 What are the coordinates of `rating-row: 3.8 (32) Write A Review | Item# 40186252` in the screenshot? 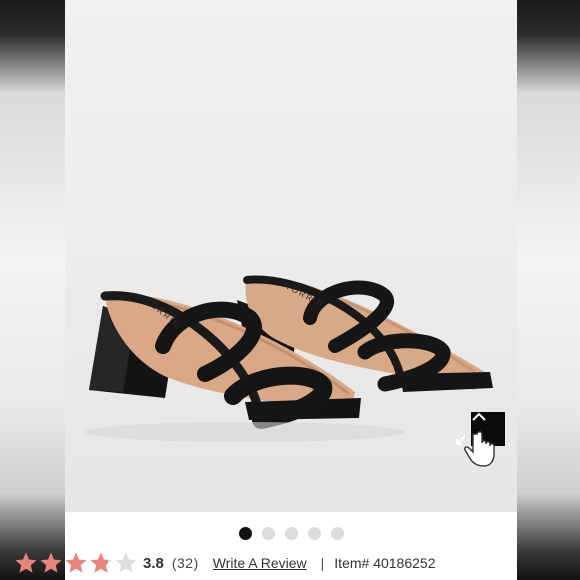 It's located at (225, 563).